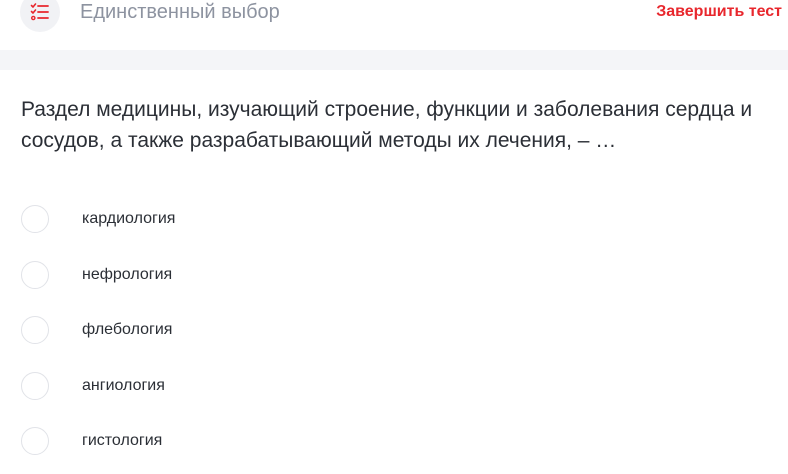 This screenshot has height=474, width=788. I want to click on answer-option: гистология, so click(394, 449).